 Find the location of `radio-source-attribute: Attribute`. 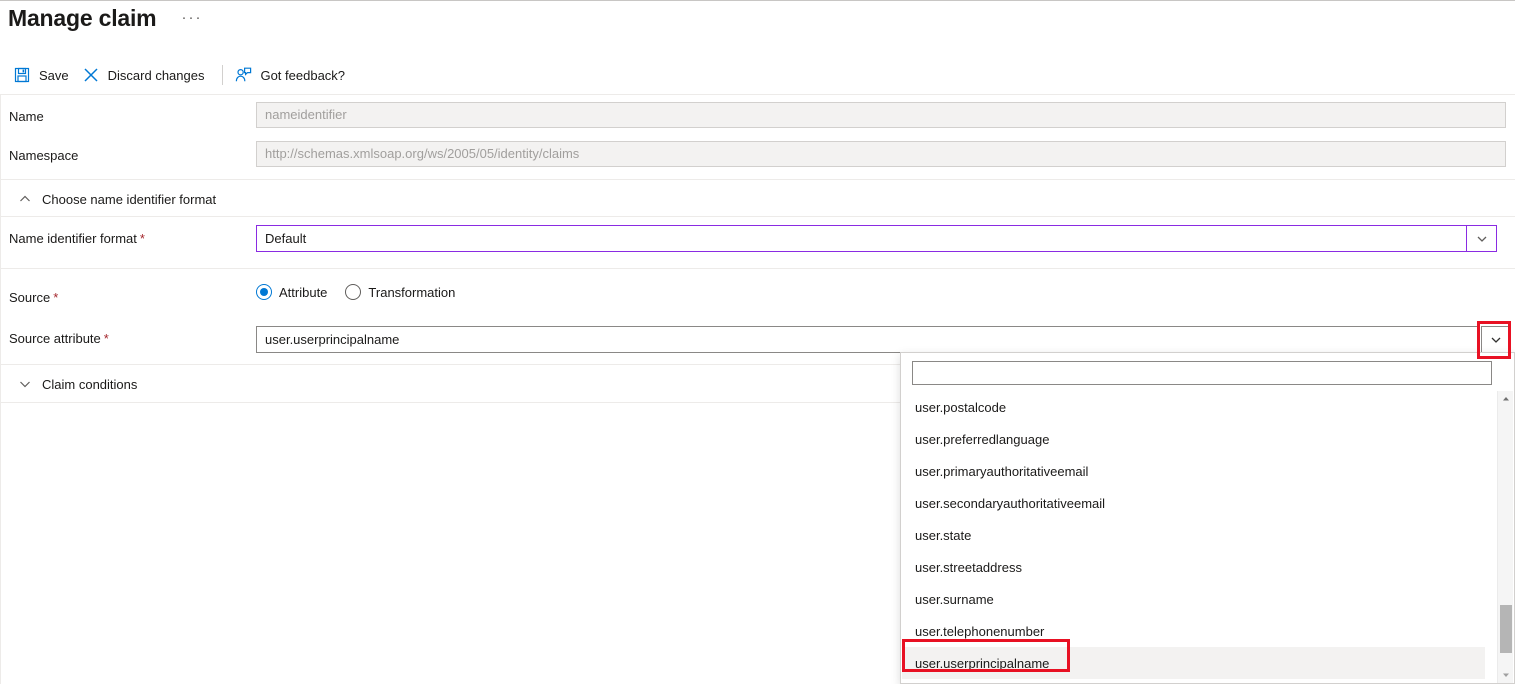

radio-source-attribute: Attribute is located at coordinates (291, 292).